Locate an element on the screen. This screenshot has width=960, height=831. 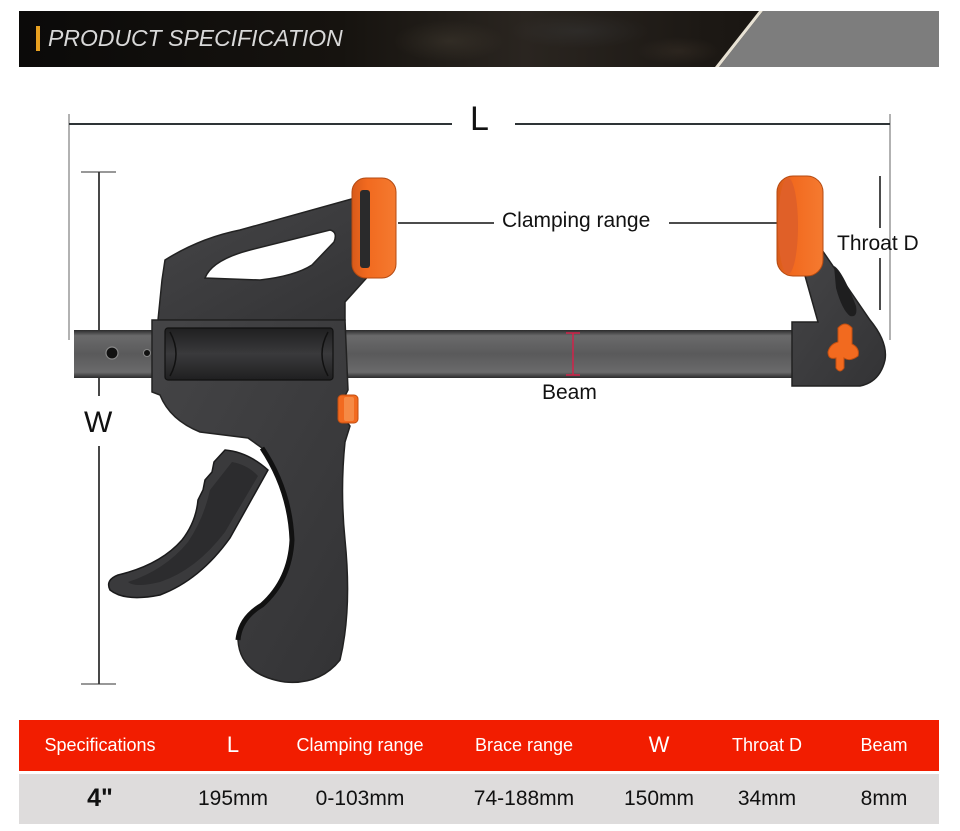
column-header-beam: Beam is located at coordinates (884, 746).